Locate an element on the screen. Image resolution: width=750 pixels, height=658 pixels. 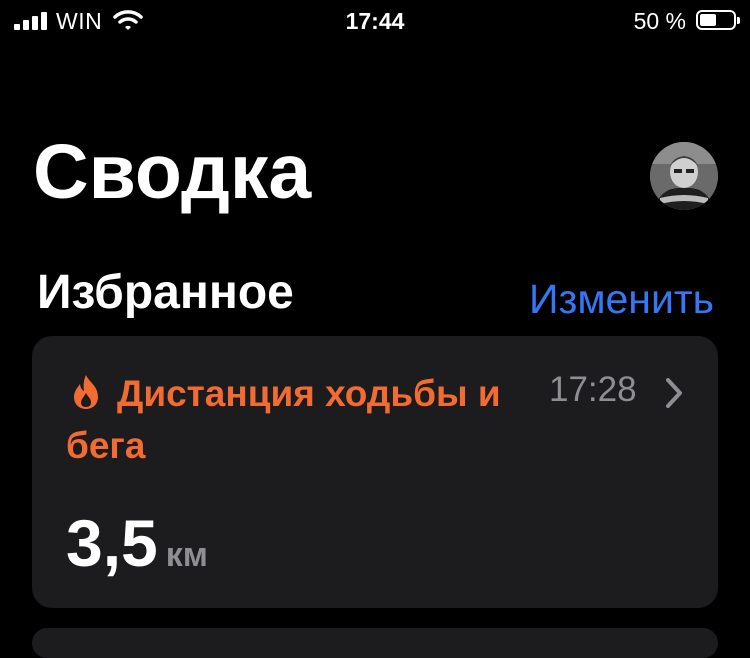
card-value: 3,5 км is located at coordinates (137, 543).